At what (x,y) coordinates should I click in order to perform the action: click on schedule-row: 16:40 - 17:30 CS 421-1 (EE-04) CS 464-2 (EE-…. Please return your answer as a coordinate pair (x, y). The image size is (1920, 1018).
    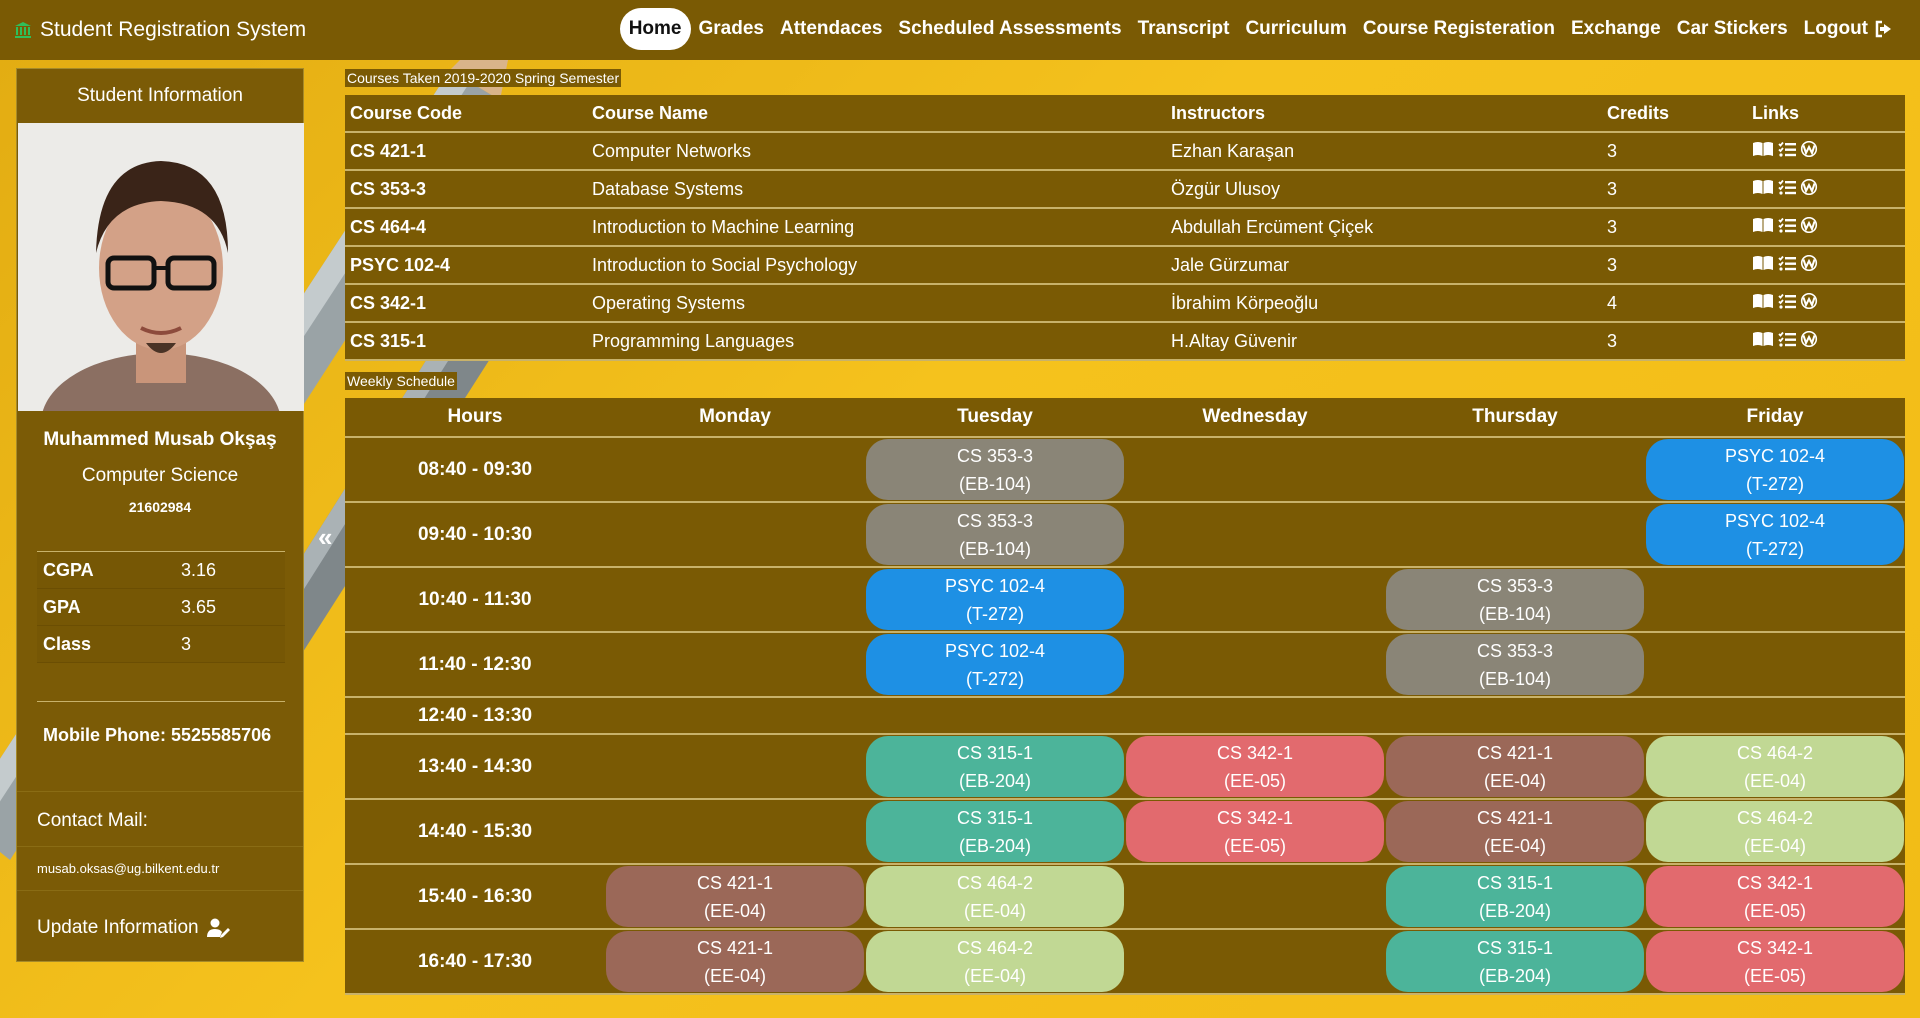
    Looking at the image, I should click on (1125, 962).